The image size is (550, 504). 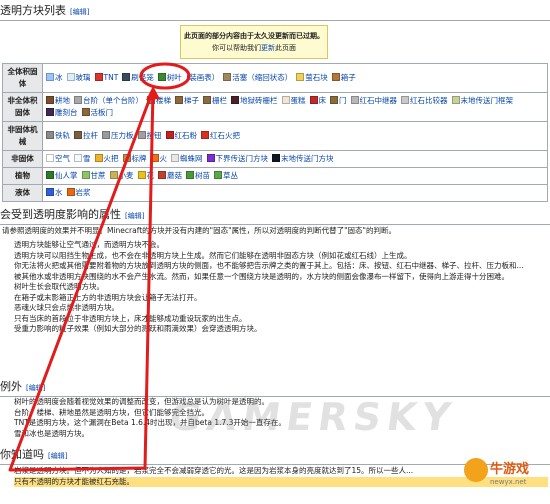 What do you see at coordinates (230, 175) in the screenshot?
I see `block-label: 草丛` at bounding box center [230, 175].